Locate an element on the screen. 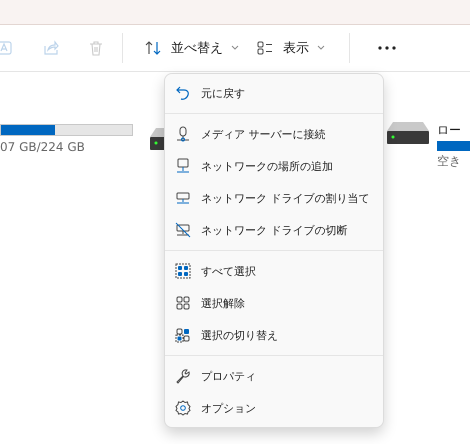  menu-item: すべて選択 is located at coordinates (274, 271).